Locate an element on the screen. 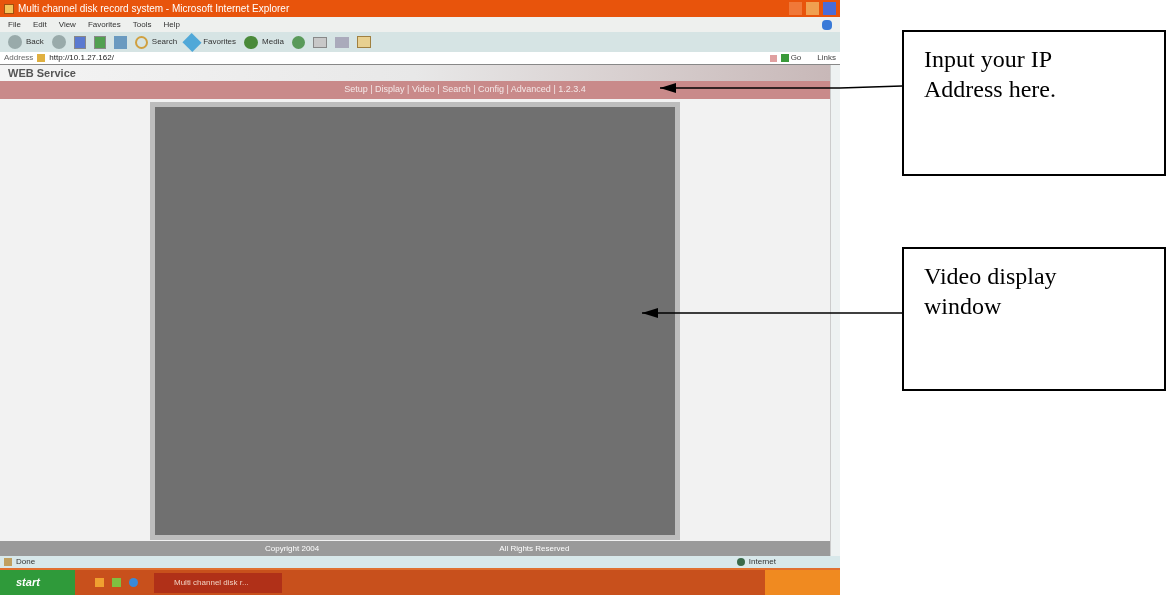 This screenshot has width=1170, height=595. menu-item: View is located at coordinates (67, 24).